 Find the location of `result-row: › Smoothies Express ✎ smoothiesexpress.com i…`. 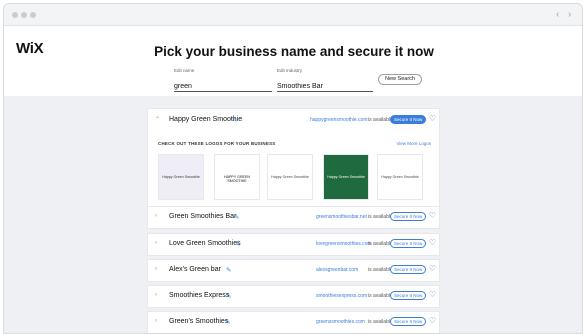

result-row: › Smoothies Express ✎ smoothiesexpress.com i… is located at coordinates (294, 297).